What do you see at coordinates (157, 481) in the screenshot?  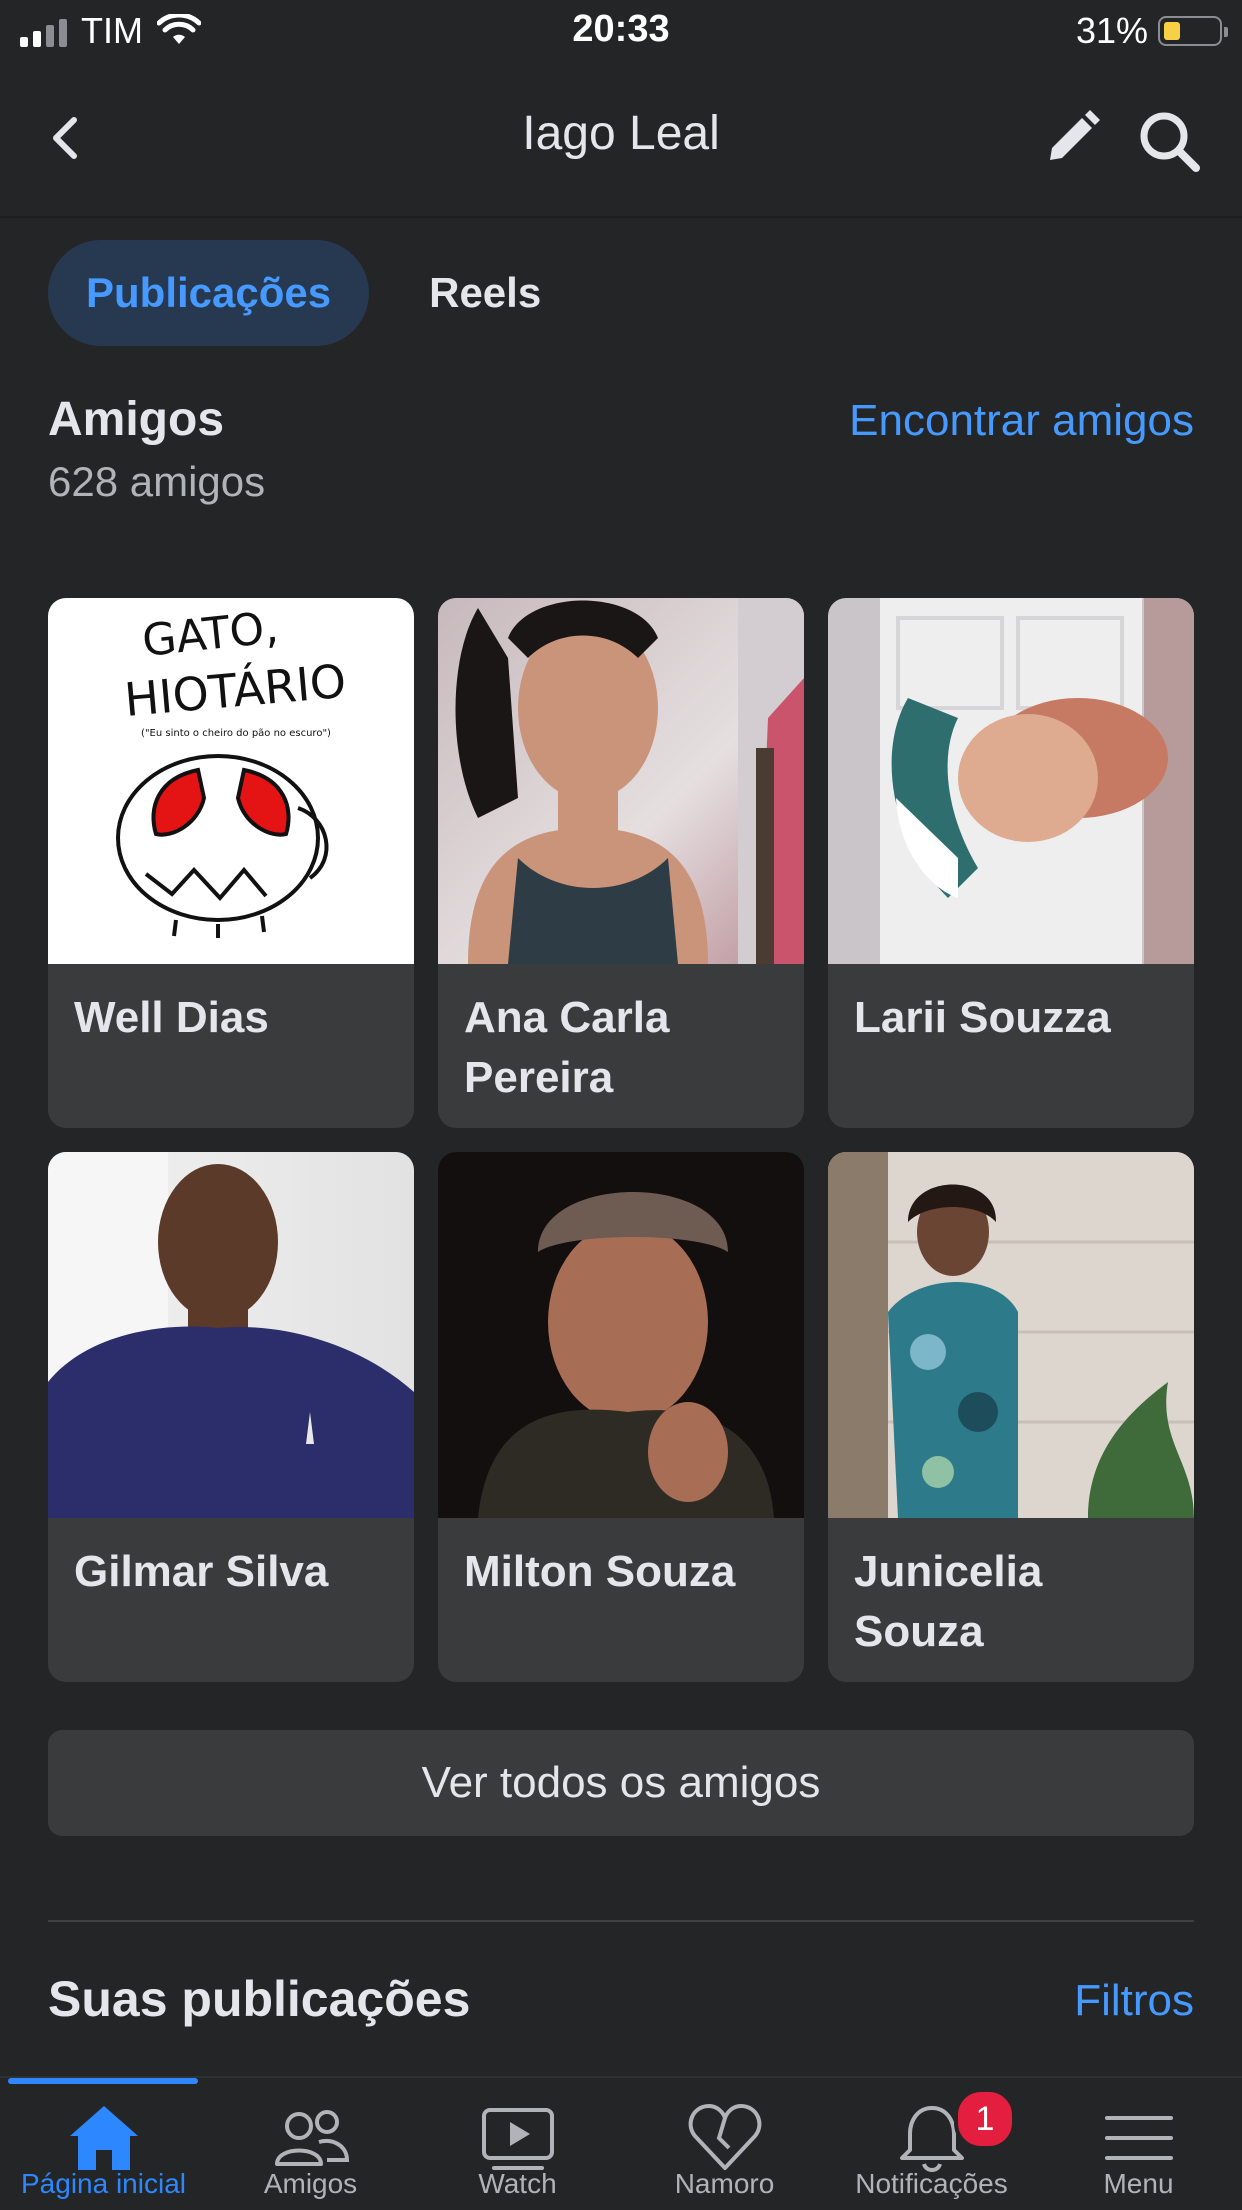 I see `friends-count: 628 amigos` at bounding box center [157, 481].